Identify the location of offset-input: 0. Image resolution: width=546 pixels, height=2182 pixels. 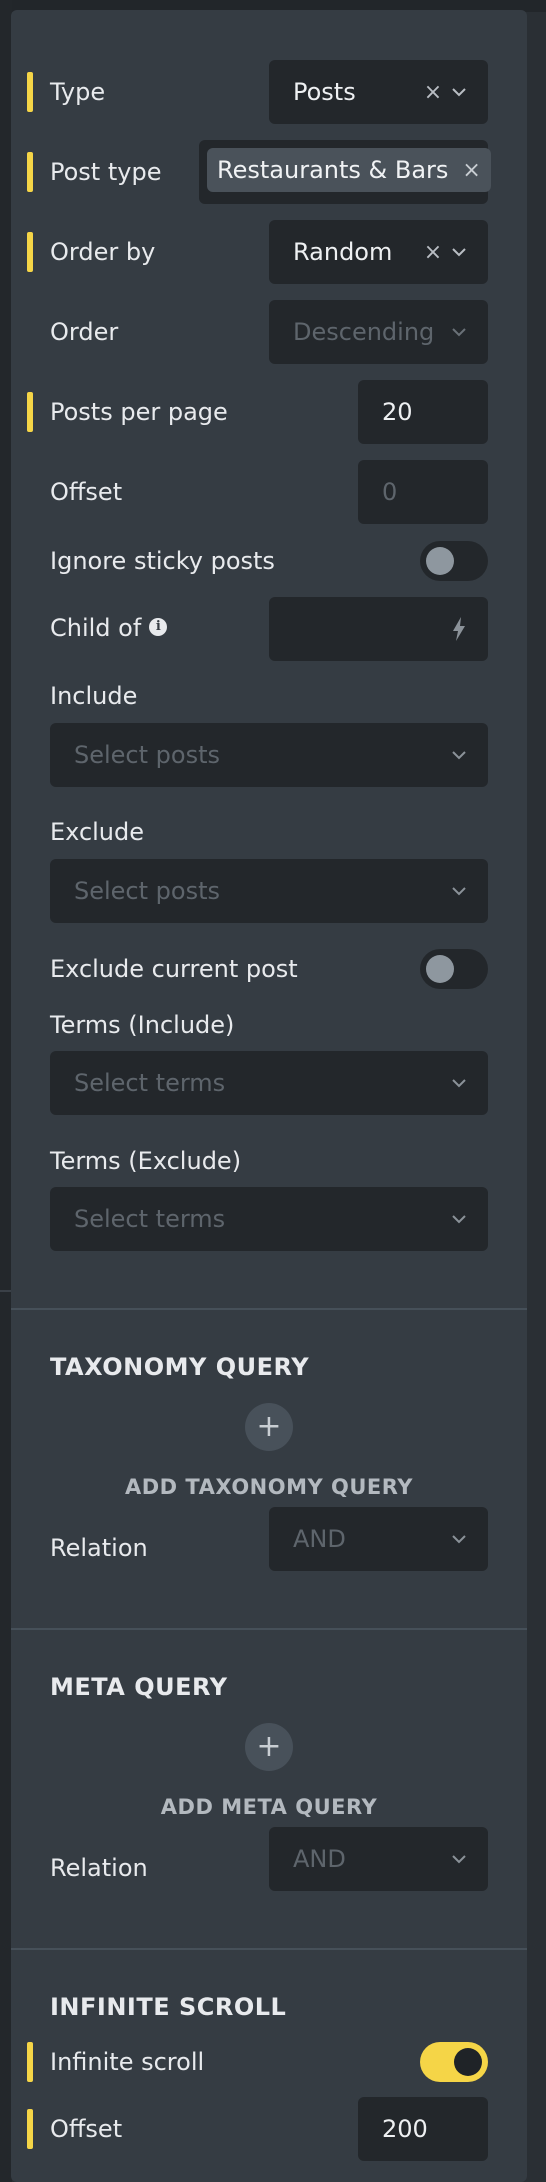
(423, 492).